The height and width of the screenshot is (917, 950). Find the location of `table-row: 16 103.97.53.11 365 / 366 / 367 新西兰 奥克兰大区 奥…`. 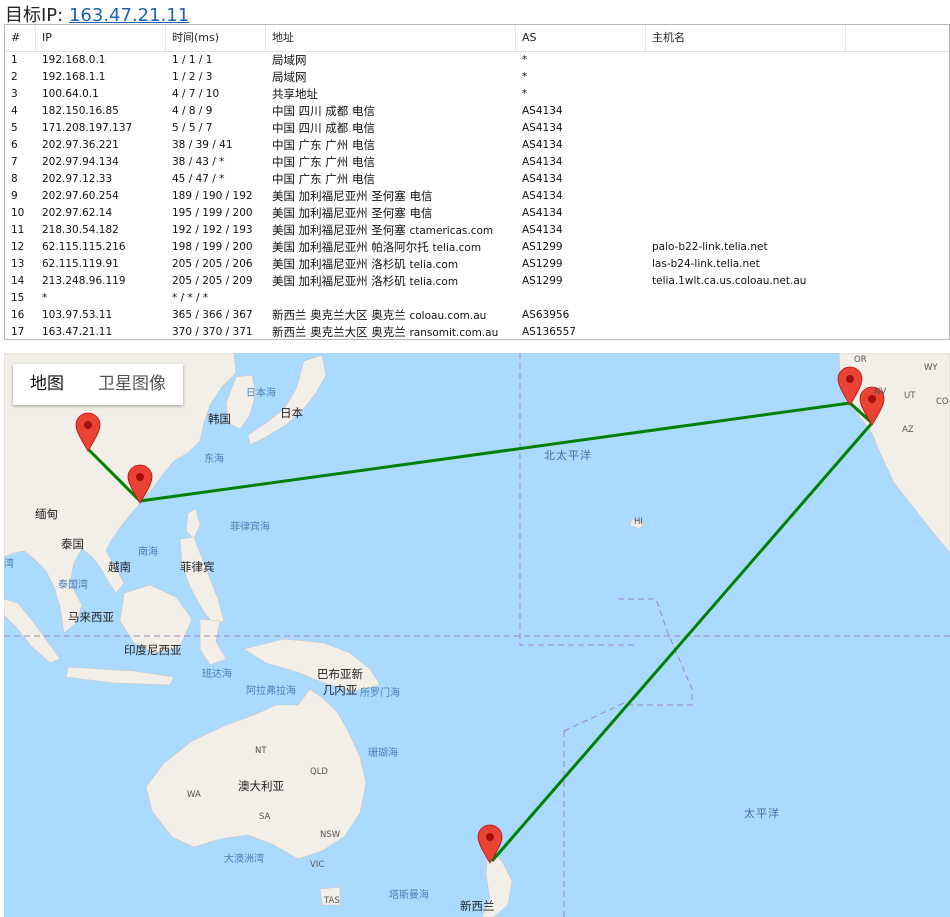

table-row: 16 103.97.53.11 365 / 366 / 367 新西兰 奥克兰大区 奥… is located at coordinates (477, 315).